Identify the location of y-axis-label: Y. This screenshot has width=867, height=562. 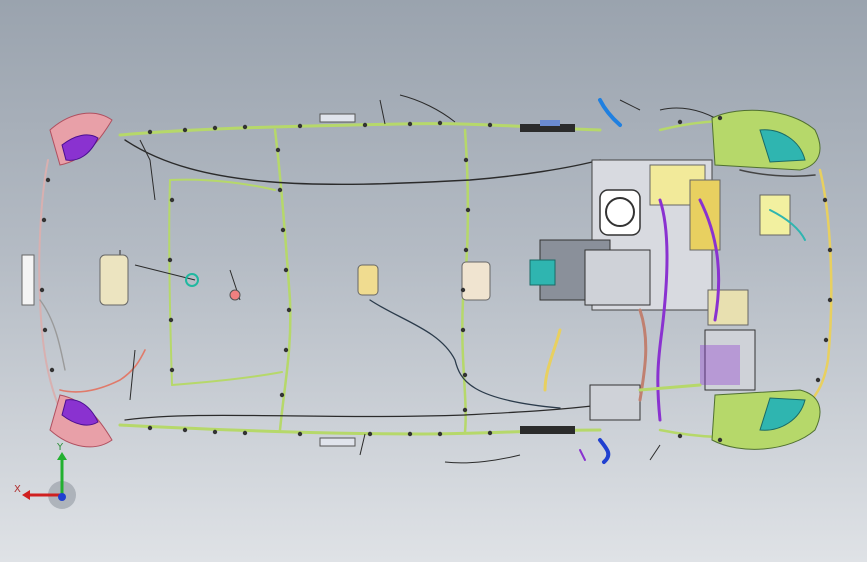
(60, 447).